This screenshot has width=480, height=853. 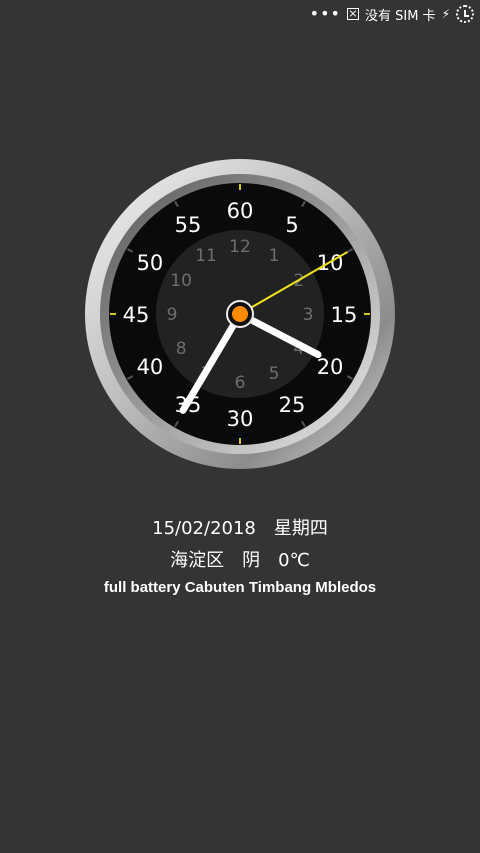 I want to click on outer-number: 60, so click(x=240, y=211).